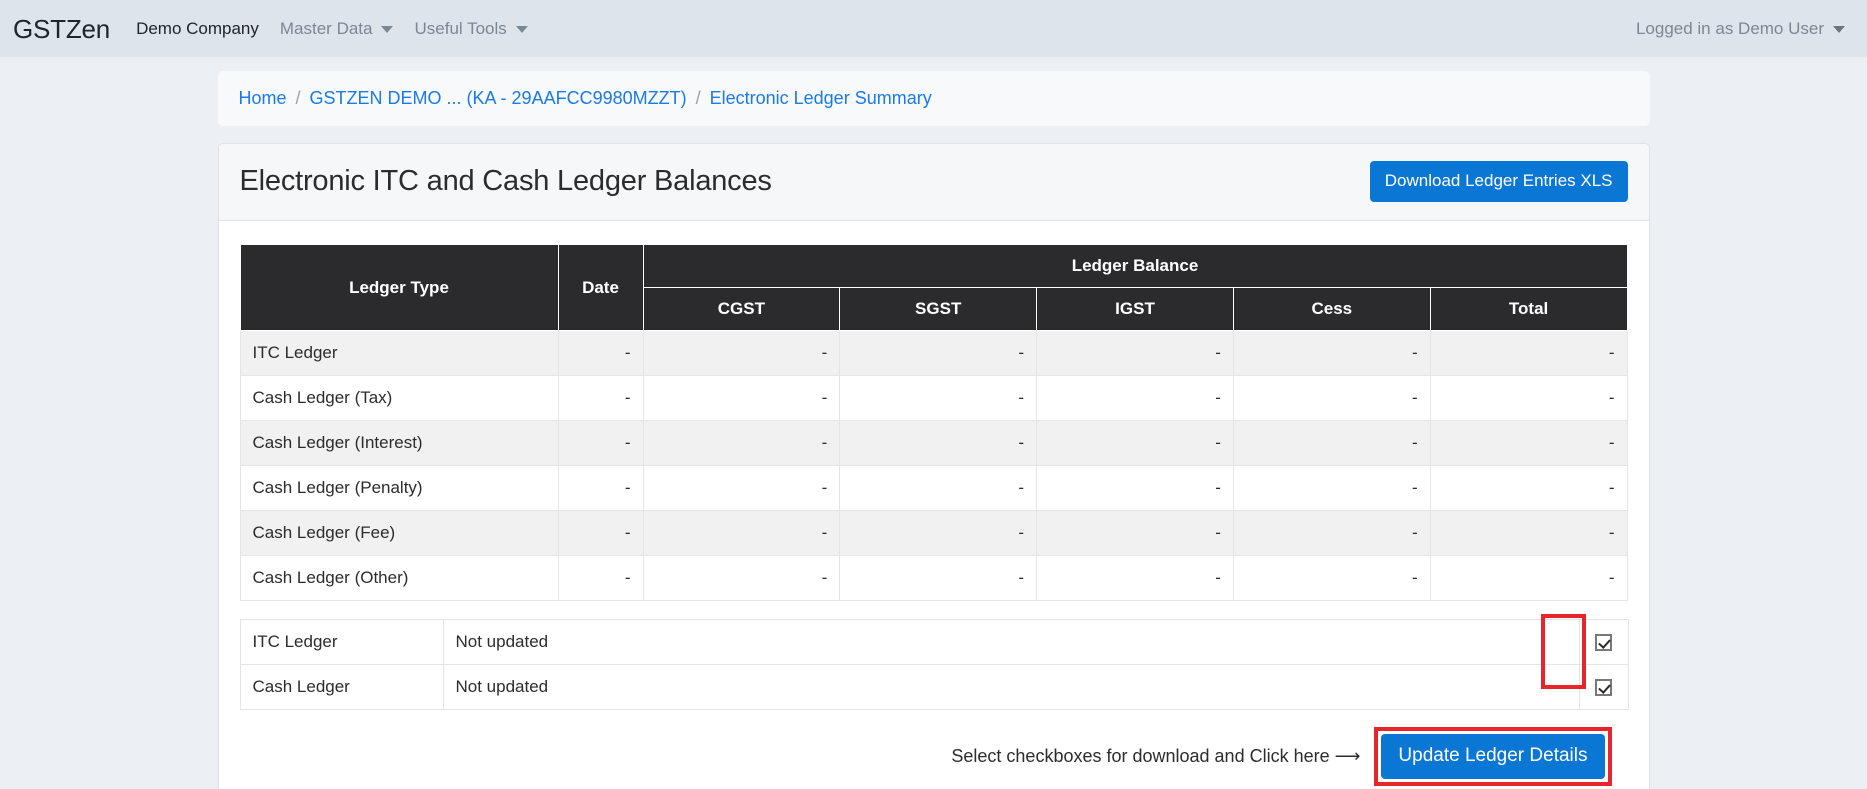 This screenshot has height=789, width=1867. Describe the element at coordinates (1135, 309) in the screenshot. I see `column-header-igst: IGST` at that location.